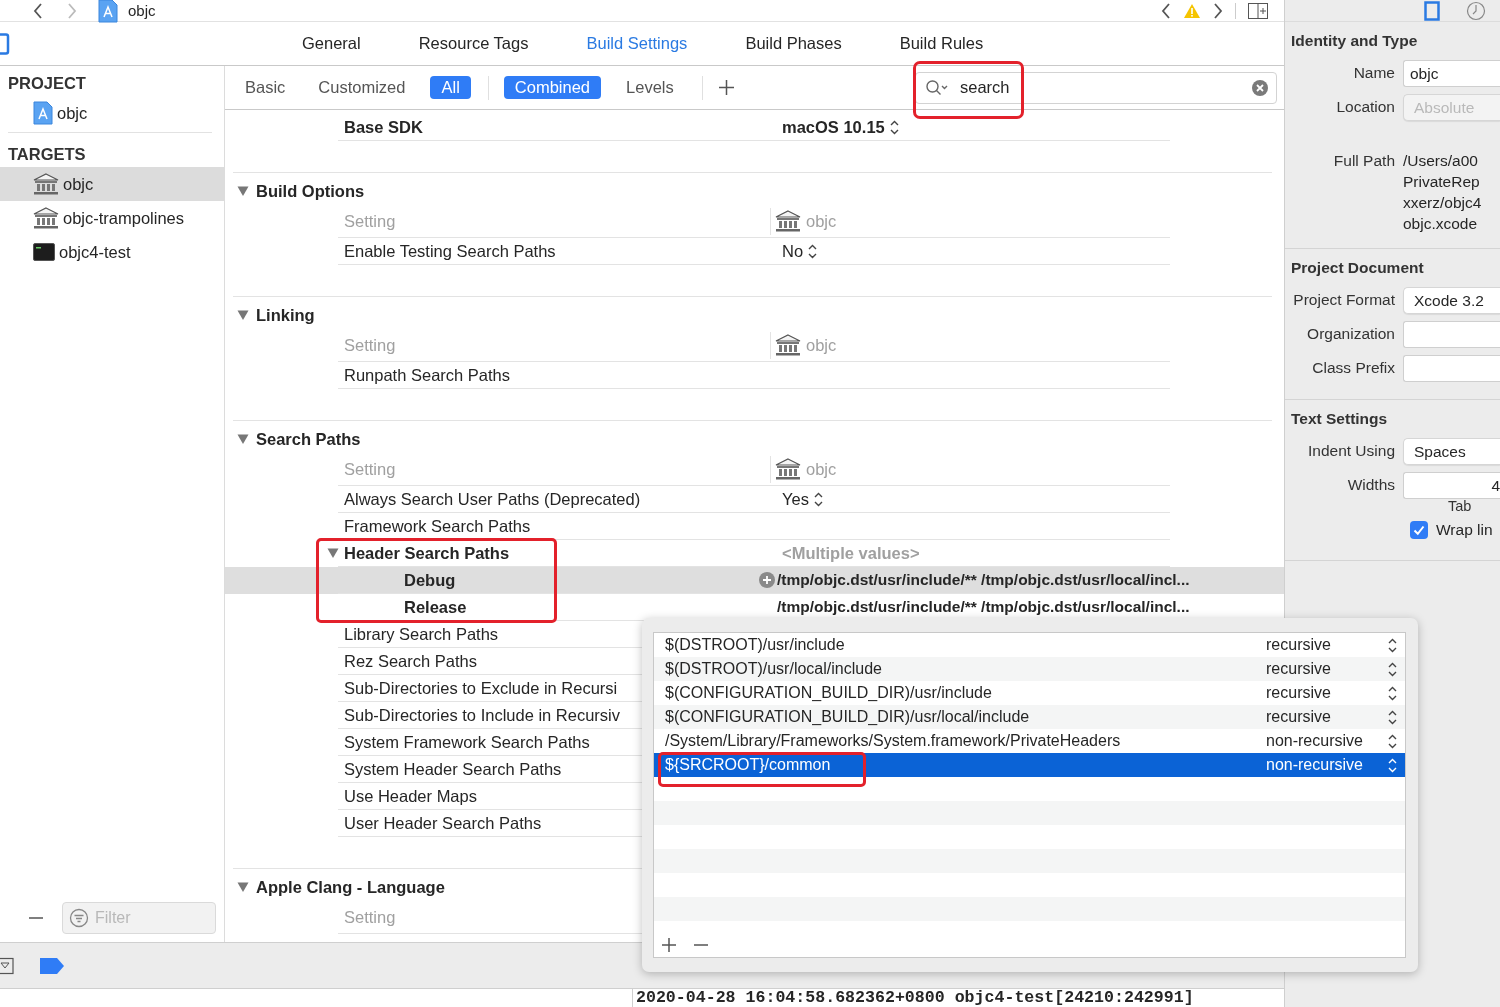  Describe the element at coordinates (941, 43) in the screenshot. I see `editor-tab: Build Rules` at that location.